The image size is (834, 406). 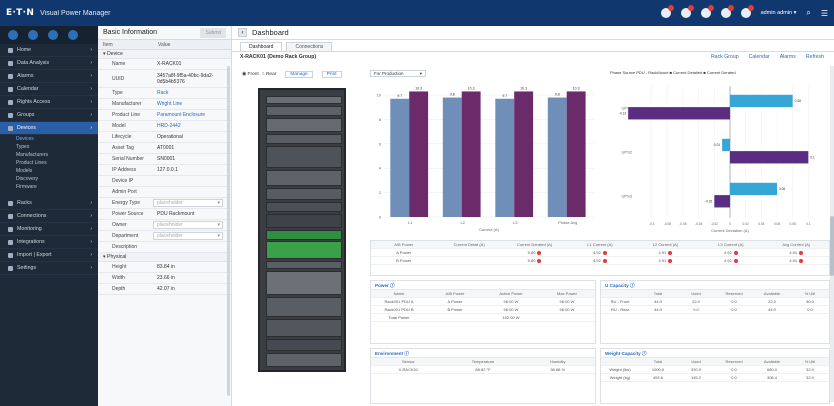 What do you see at coordinates (779, 13) in the screenshot?
I see `user-menu: admin admin ▾` at bounding box center [779, 13].